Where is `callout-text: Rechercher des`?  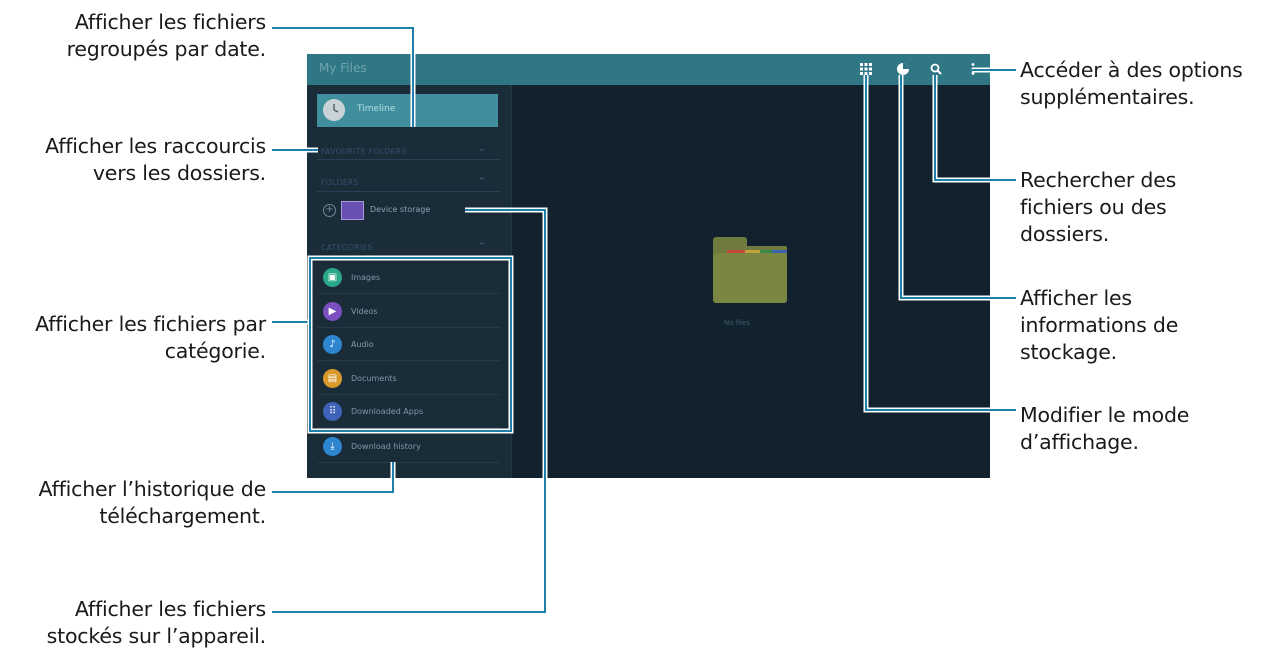 callout-text: Rechercher des is located at coordinates (1098, 180).